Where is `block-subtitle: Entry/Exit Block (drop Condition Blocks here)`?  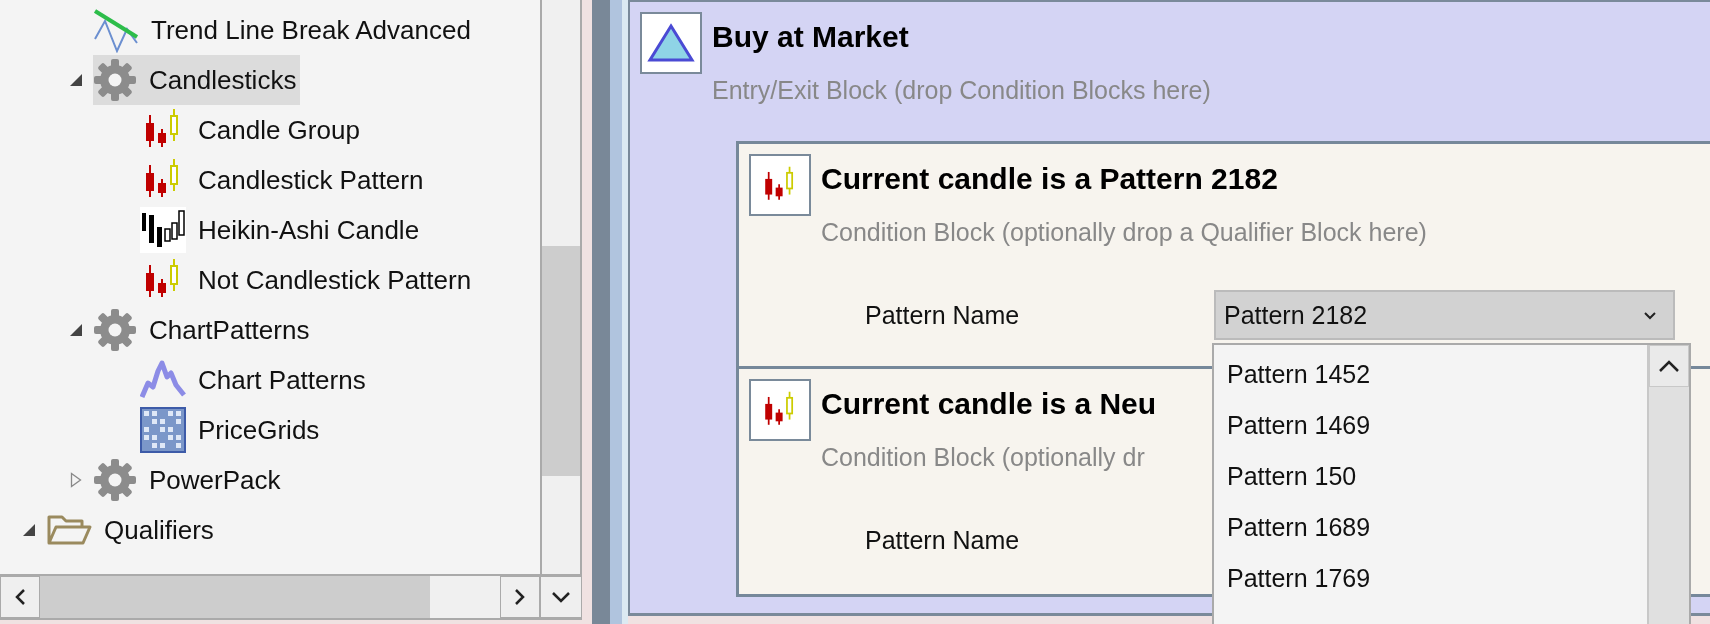
block-subtitle: Entry/Exit Block (drop Condition Blocks here) is located at coordinates (961, 90).